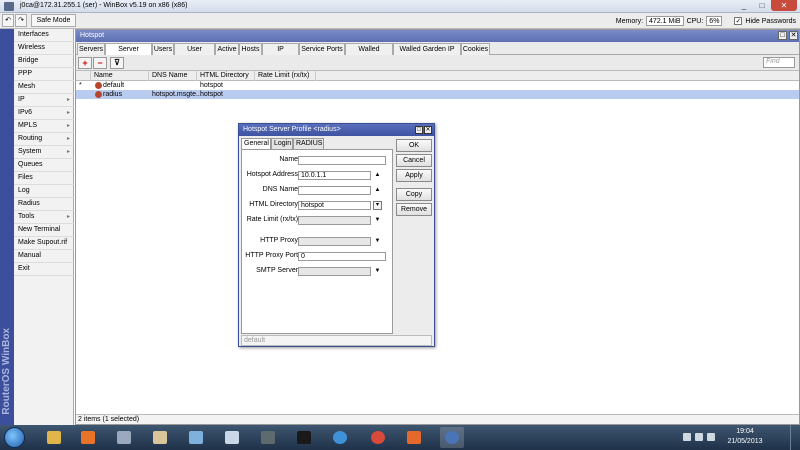 Image resolution: width=800 pixels, height=450 pixels. Describe the element at coordinates (334, 205) in the screenshot. I see `html-directory-field: hotspot` at that location.